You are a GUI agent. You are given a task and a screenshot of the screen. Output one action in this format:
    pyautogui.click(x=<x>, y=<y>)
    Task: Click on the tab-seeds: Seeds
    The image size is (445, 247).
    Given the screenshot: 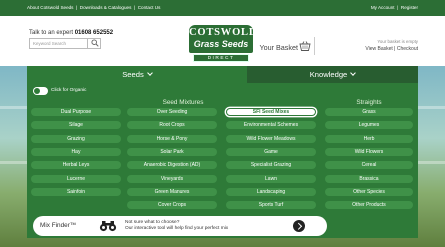 What is the action you would take?
    pyautogui.click(x=137, y=74)
    